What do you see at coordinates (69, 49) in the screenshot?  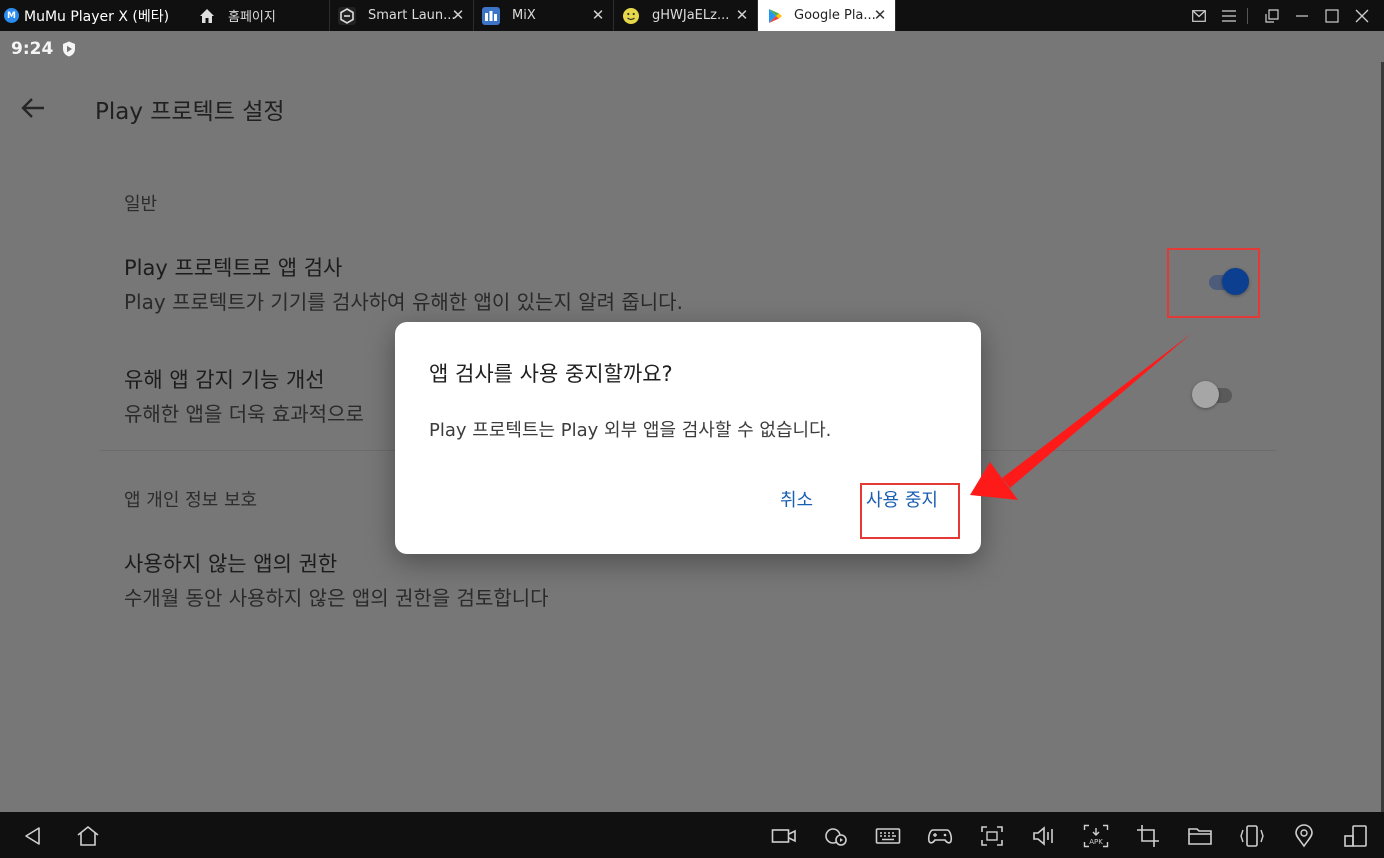 I see `play-protect-shield-icon` at bounding box center [69, 49].